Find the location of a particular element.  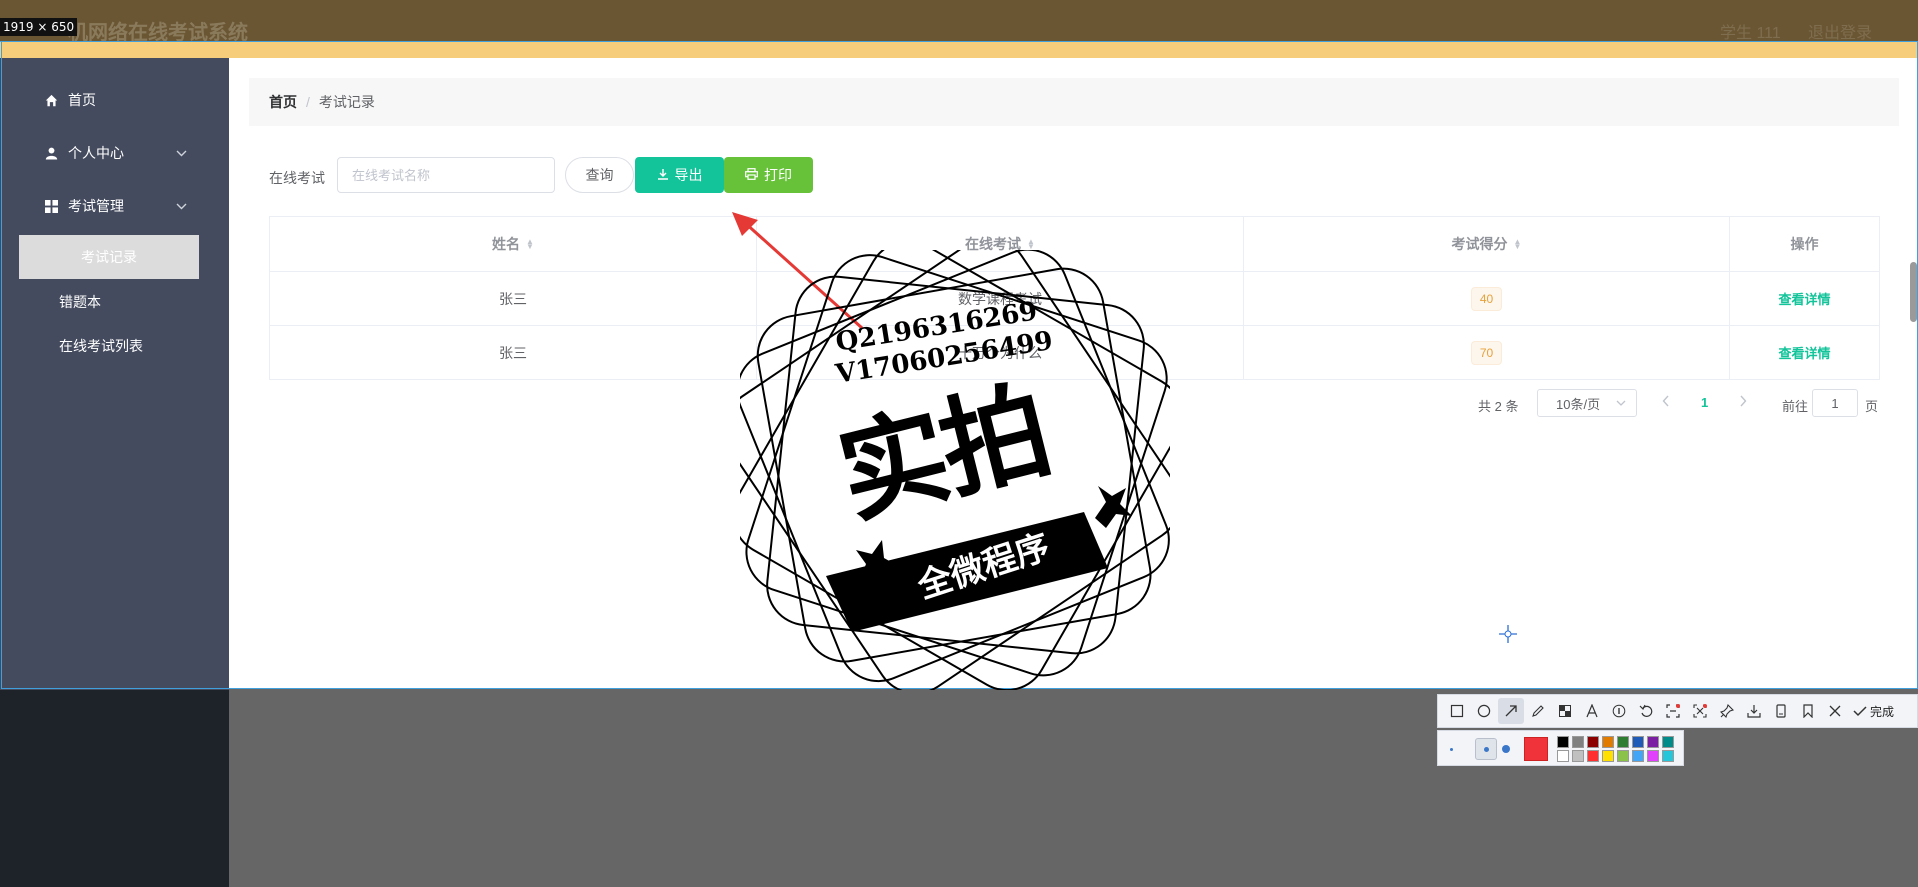

scrollbar-thumb is located at coordinates (1913, 292).